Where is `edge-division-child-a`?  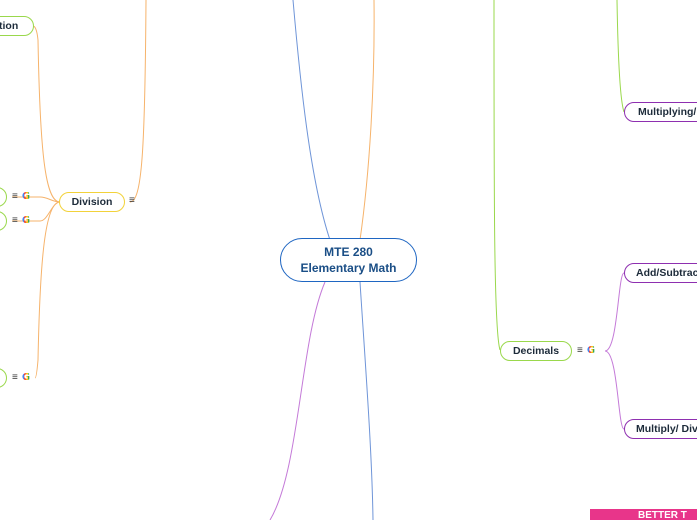
edge-division-child-a is located at coordinates (50, 199).